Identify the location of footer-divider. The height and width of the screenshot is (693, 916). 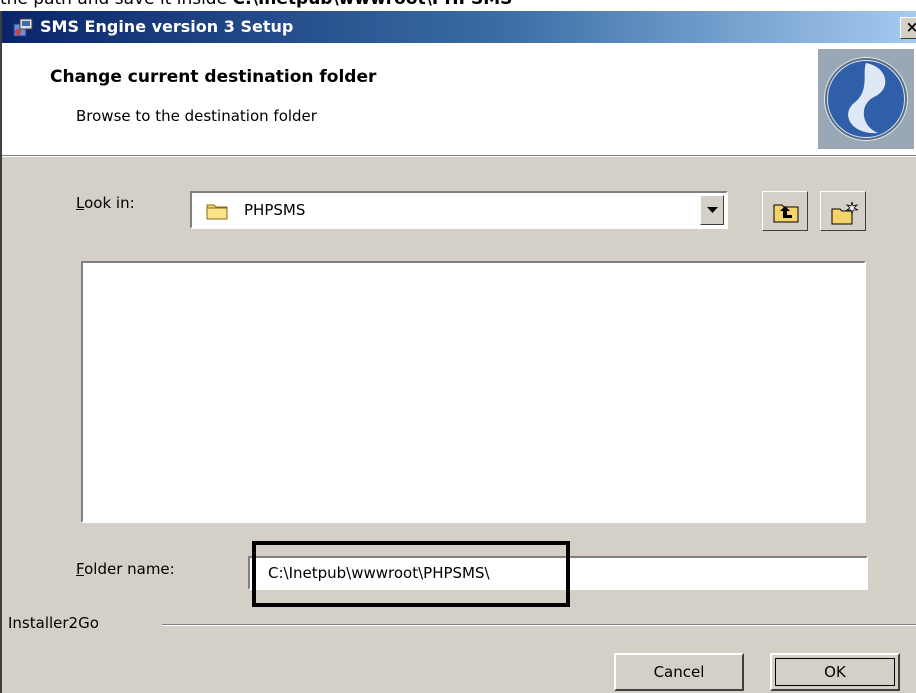
(539, 625).